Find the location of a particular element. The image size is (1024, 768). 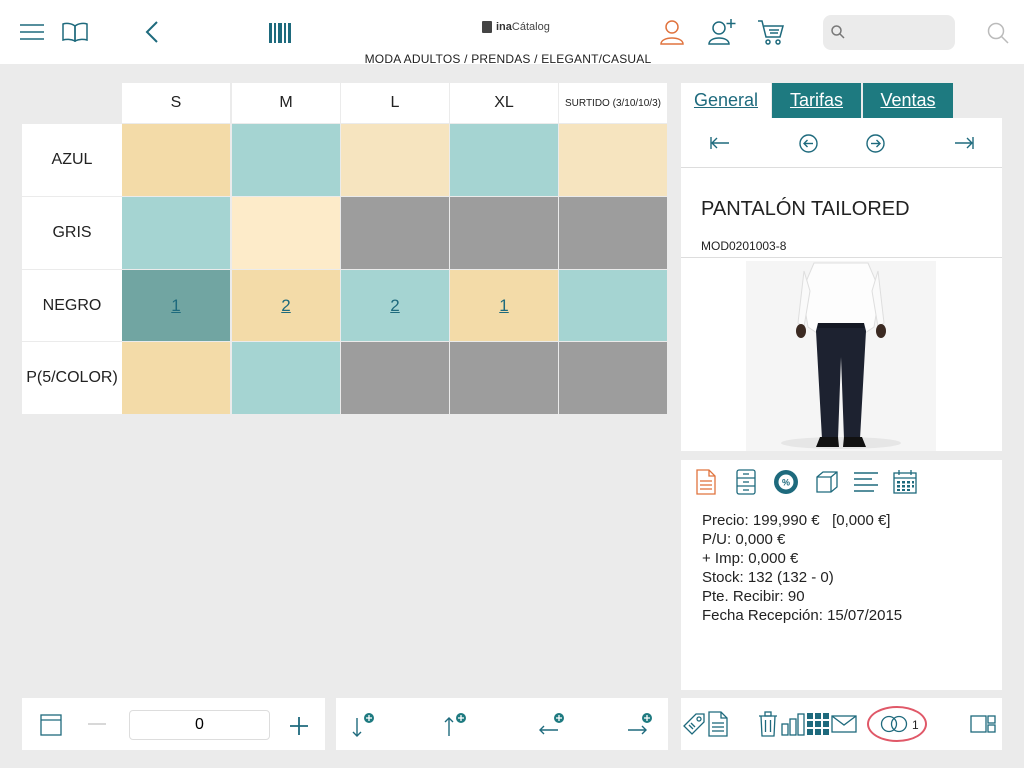

grid-view-icon is located at coordinates (818, 724).